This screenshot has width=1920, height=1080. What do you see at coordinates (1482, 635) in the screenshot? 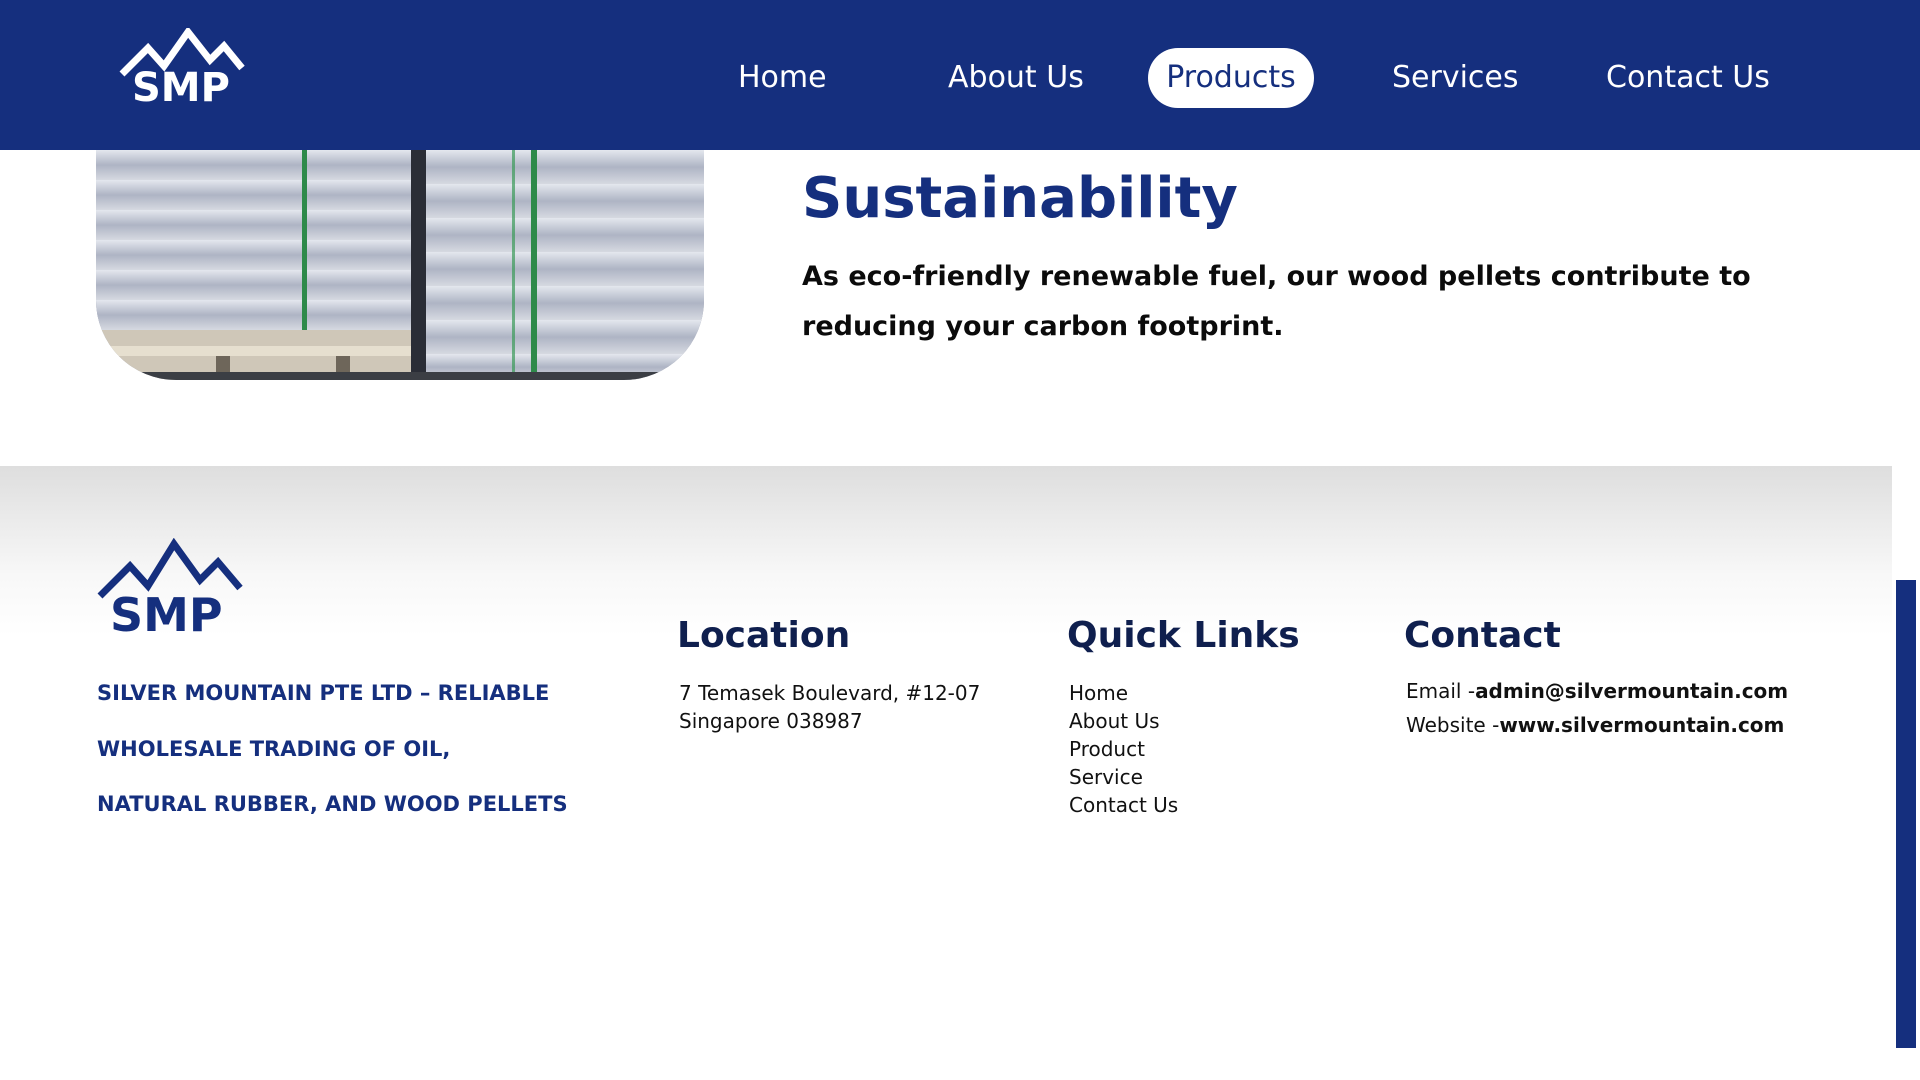
I see `contact-title: Contact` at bounding box center [1482, 635].